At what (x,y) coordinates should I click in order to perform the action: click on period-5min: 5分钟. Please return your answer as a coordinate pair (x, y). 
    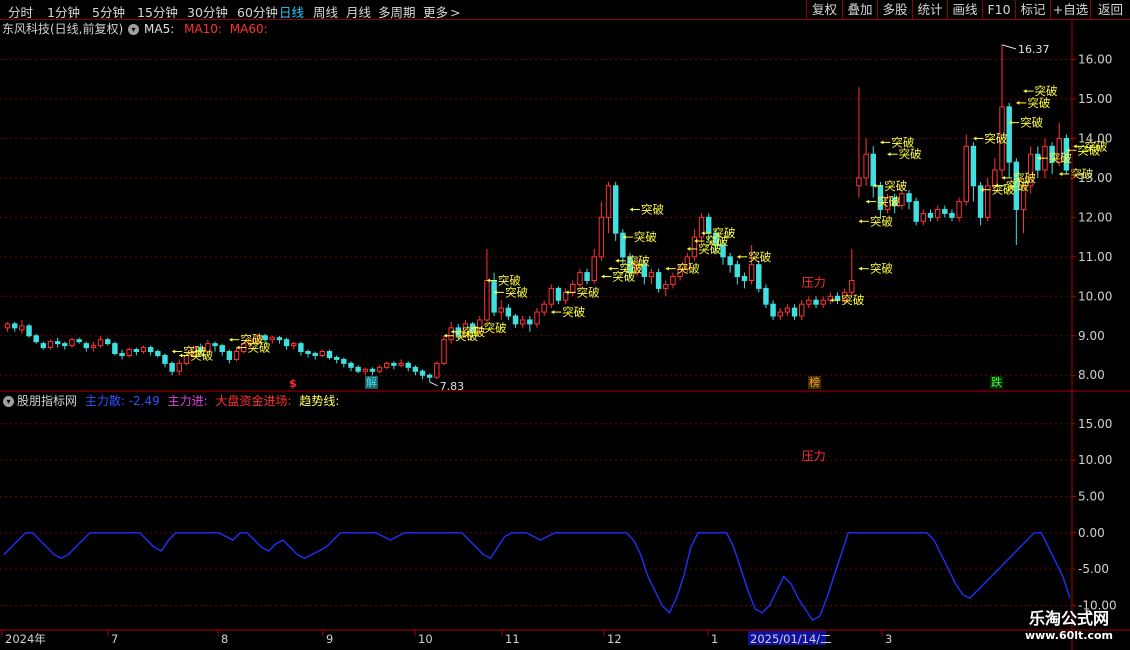
    Looking at the image, I should click on (108, 11).